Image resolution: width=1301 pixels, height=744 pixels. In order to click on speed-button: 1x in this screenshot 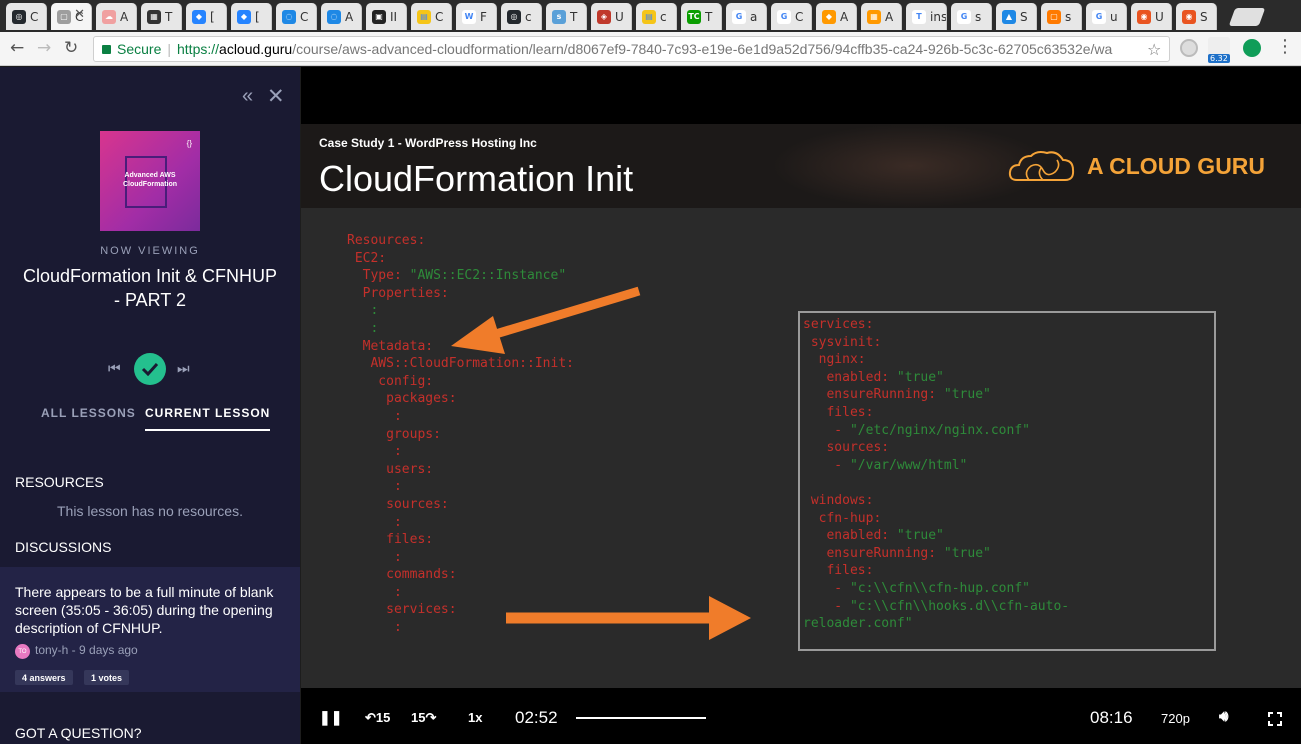, I will do `click(475, 717)`.